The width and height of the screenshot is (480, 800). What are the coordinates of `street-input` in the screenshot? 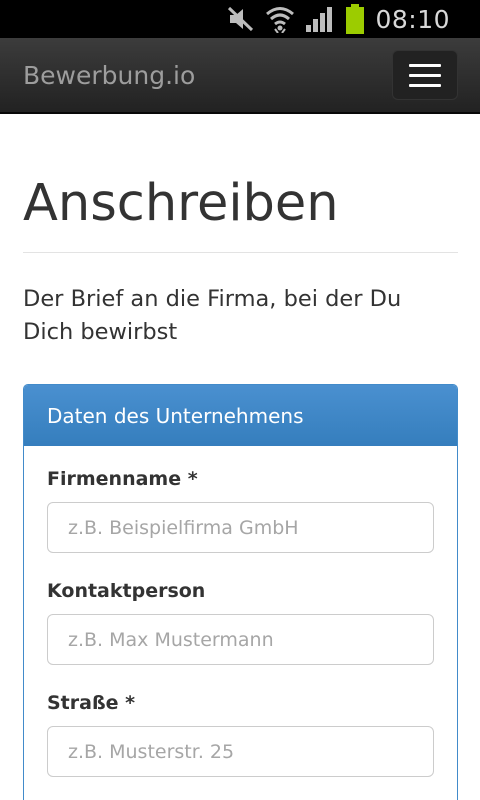 It's located at (240, 751).